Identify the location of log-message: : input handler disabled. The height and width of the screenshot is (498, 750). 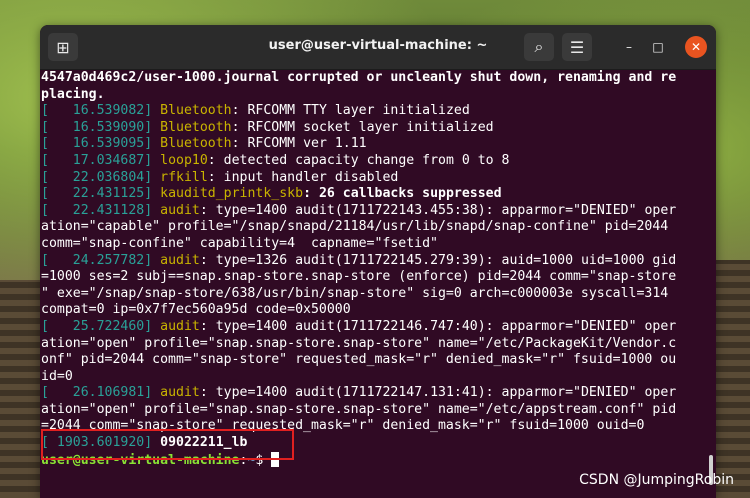
(303, 177).